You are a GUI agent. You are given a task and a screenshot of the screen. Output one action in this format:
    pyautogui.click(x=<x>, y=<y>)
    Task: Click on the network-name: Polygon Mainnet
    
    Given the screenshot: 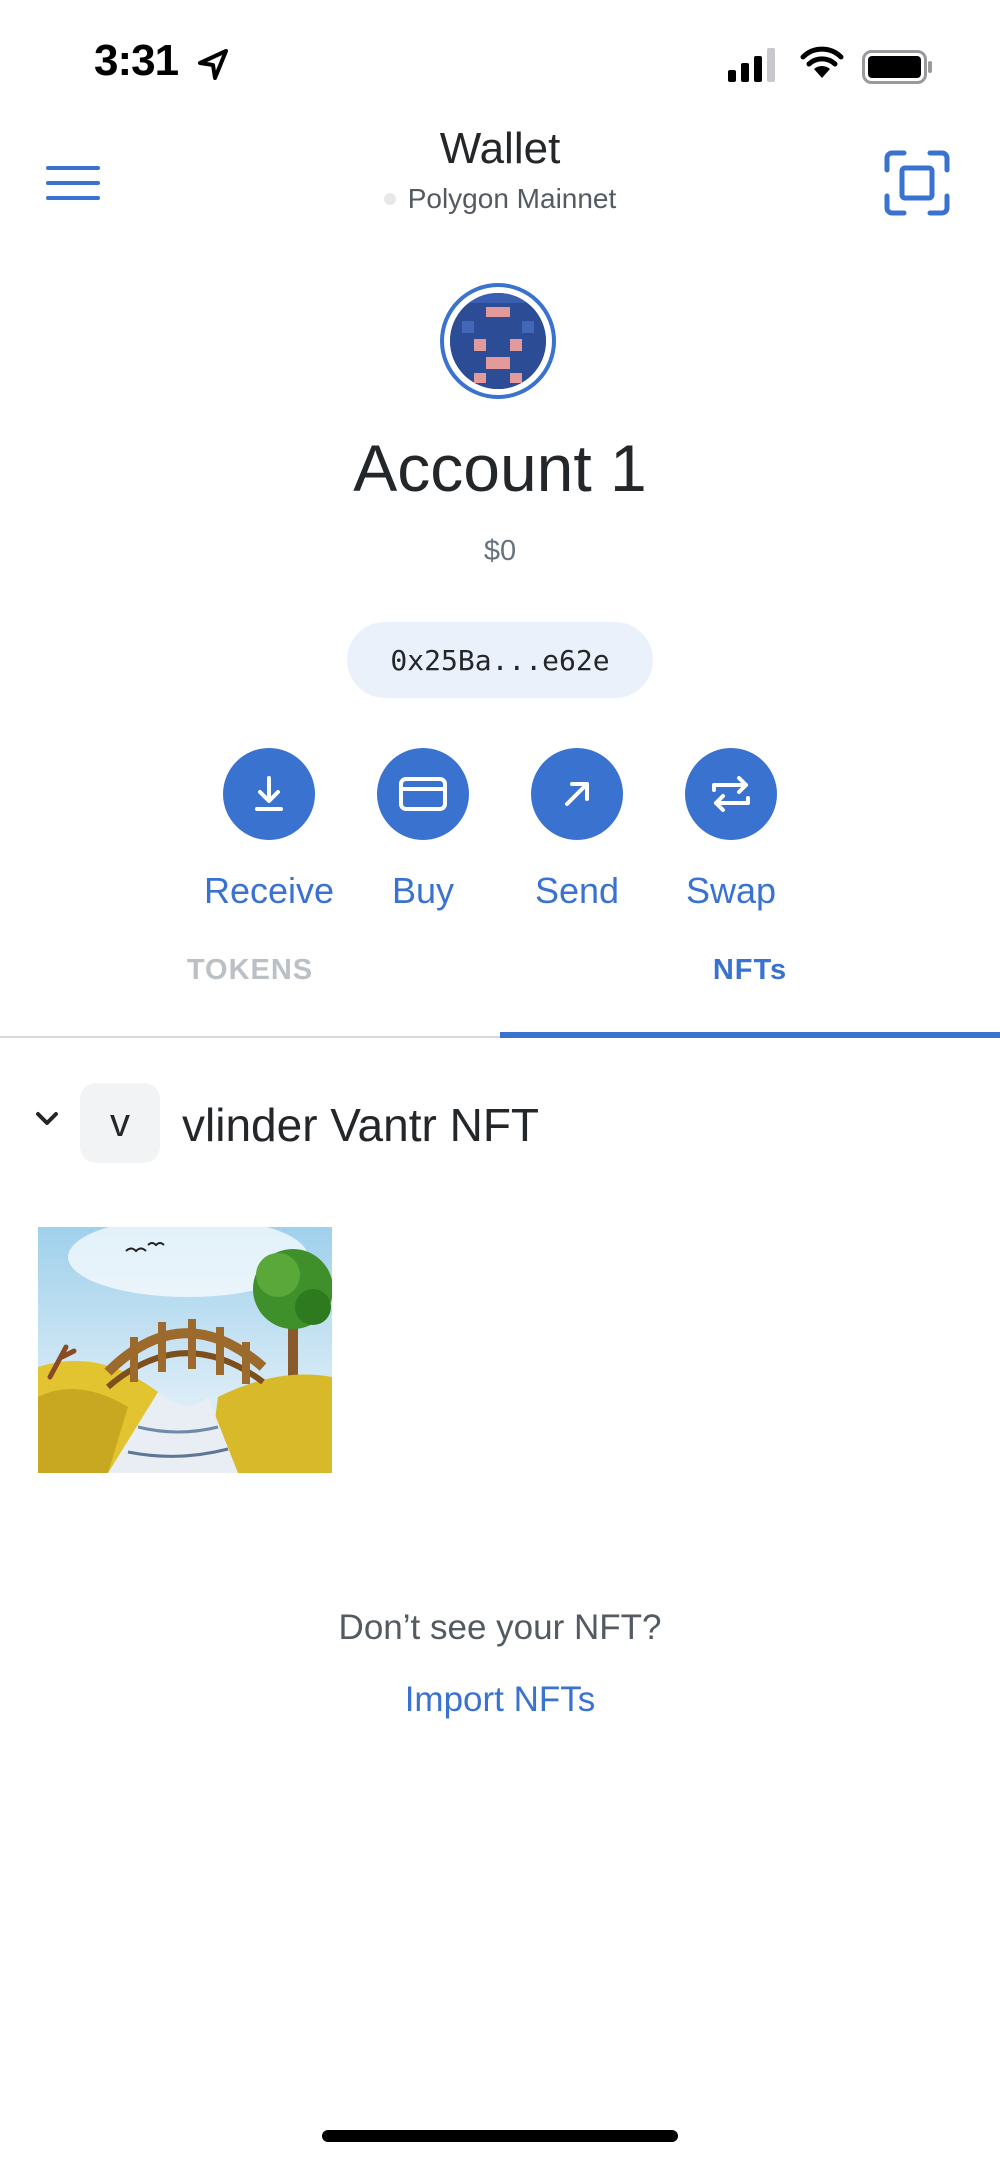 What is the action you would take?
    pyautogui.click(x=512, y=198)
    